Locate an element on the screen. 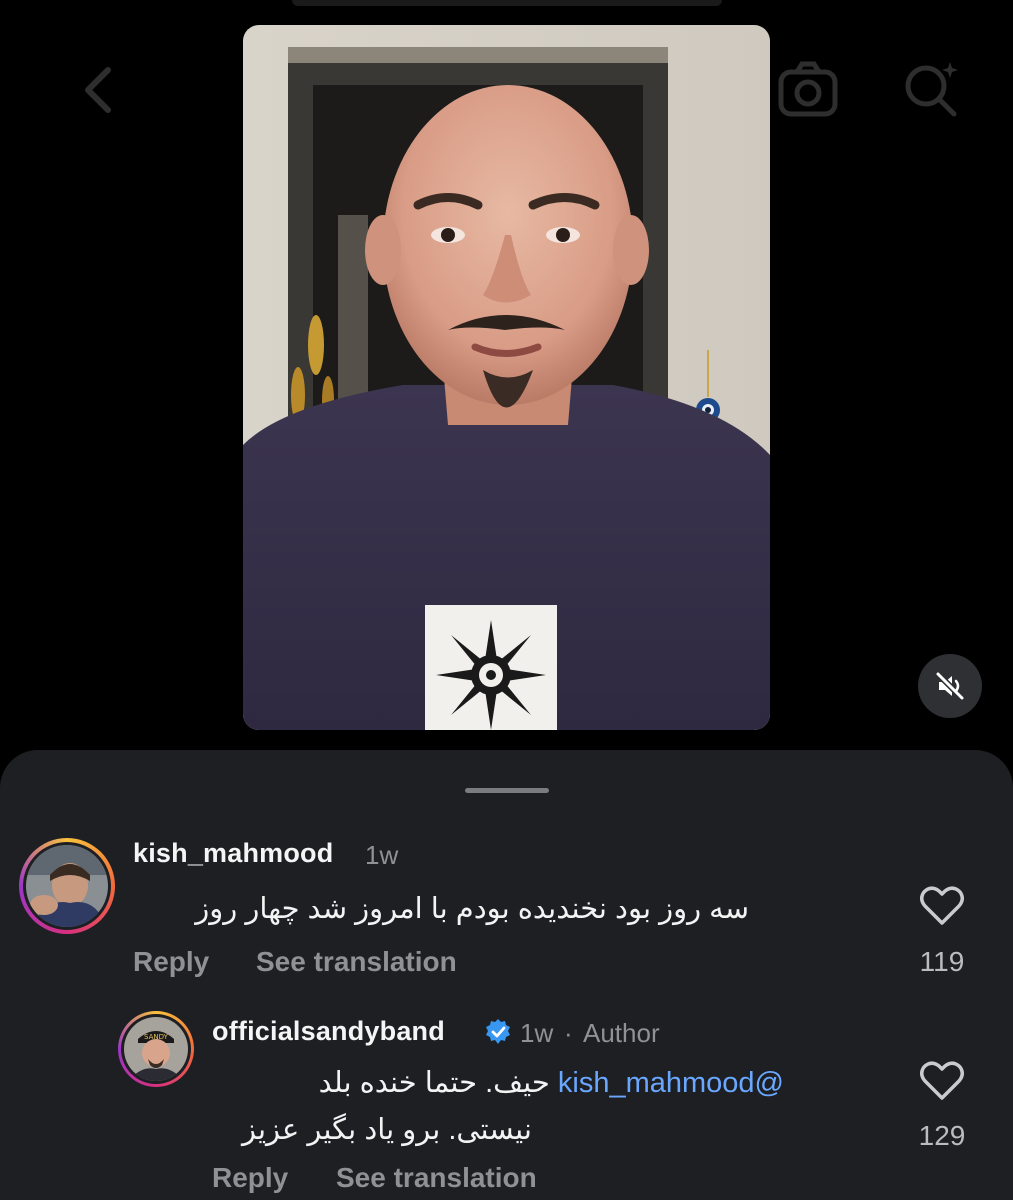 This screenshot has height=1200, width=1013. sheet-drag-handle is located at coordinates (507, 790).